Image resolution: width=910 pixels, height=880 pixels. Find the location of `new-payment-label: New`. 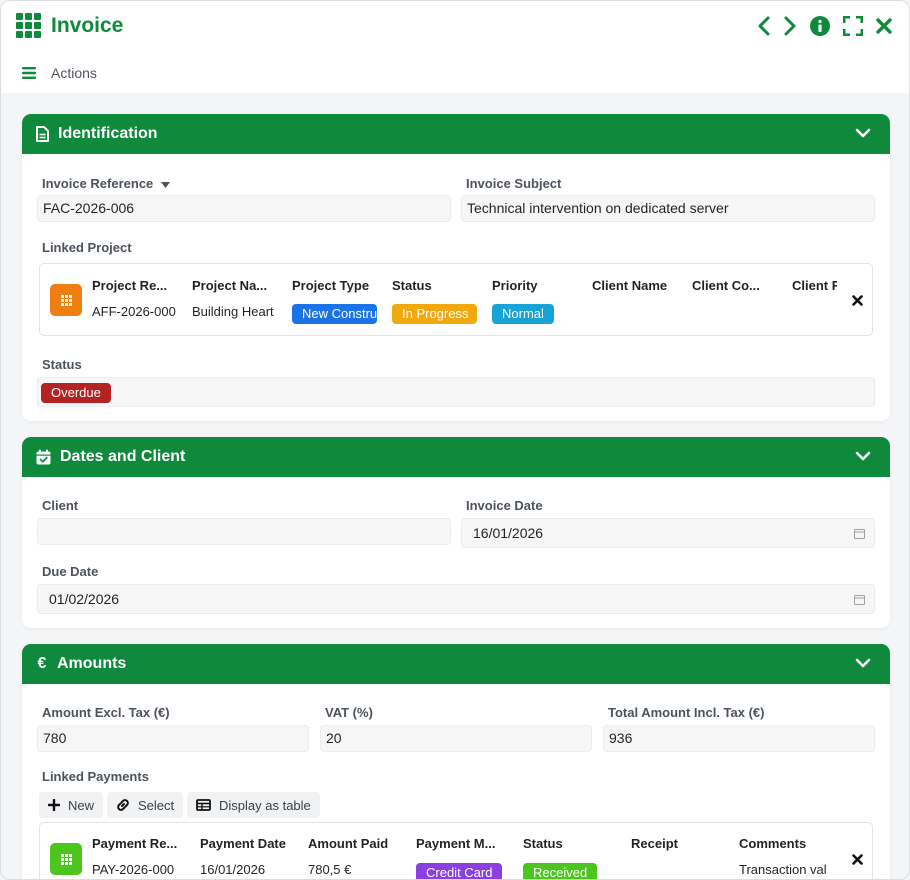

new-payment-label: New is located at coordinates (81, 805).